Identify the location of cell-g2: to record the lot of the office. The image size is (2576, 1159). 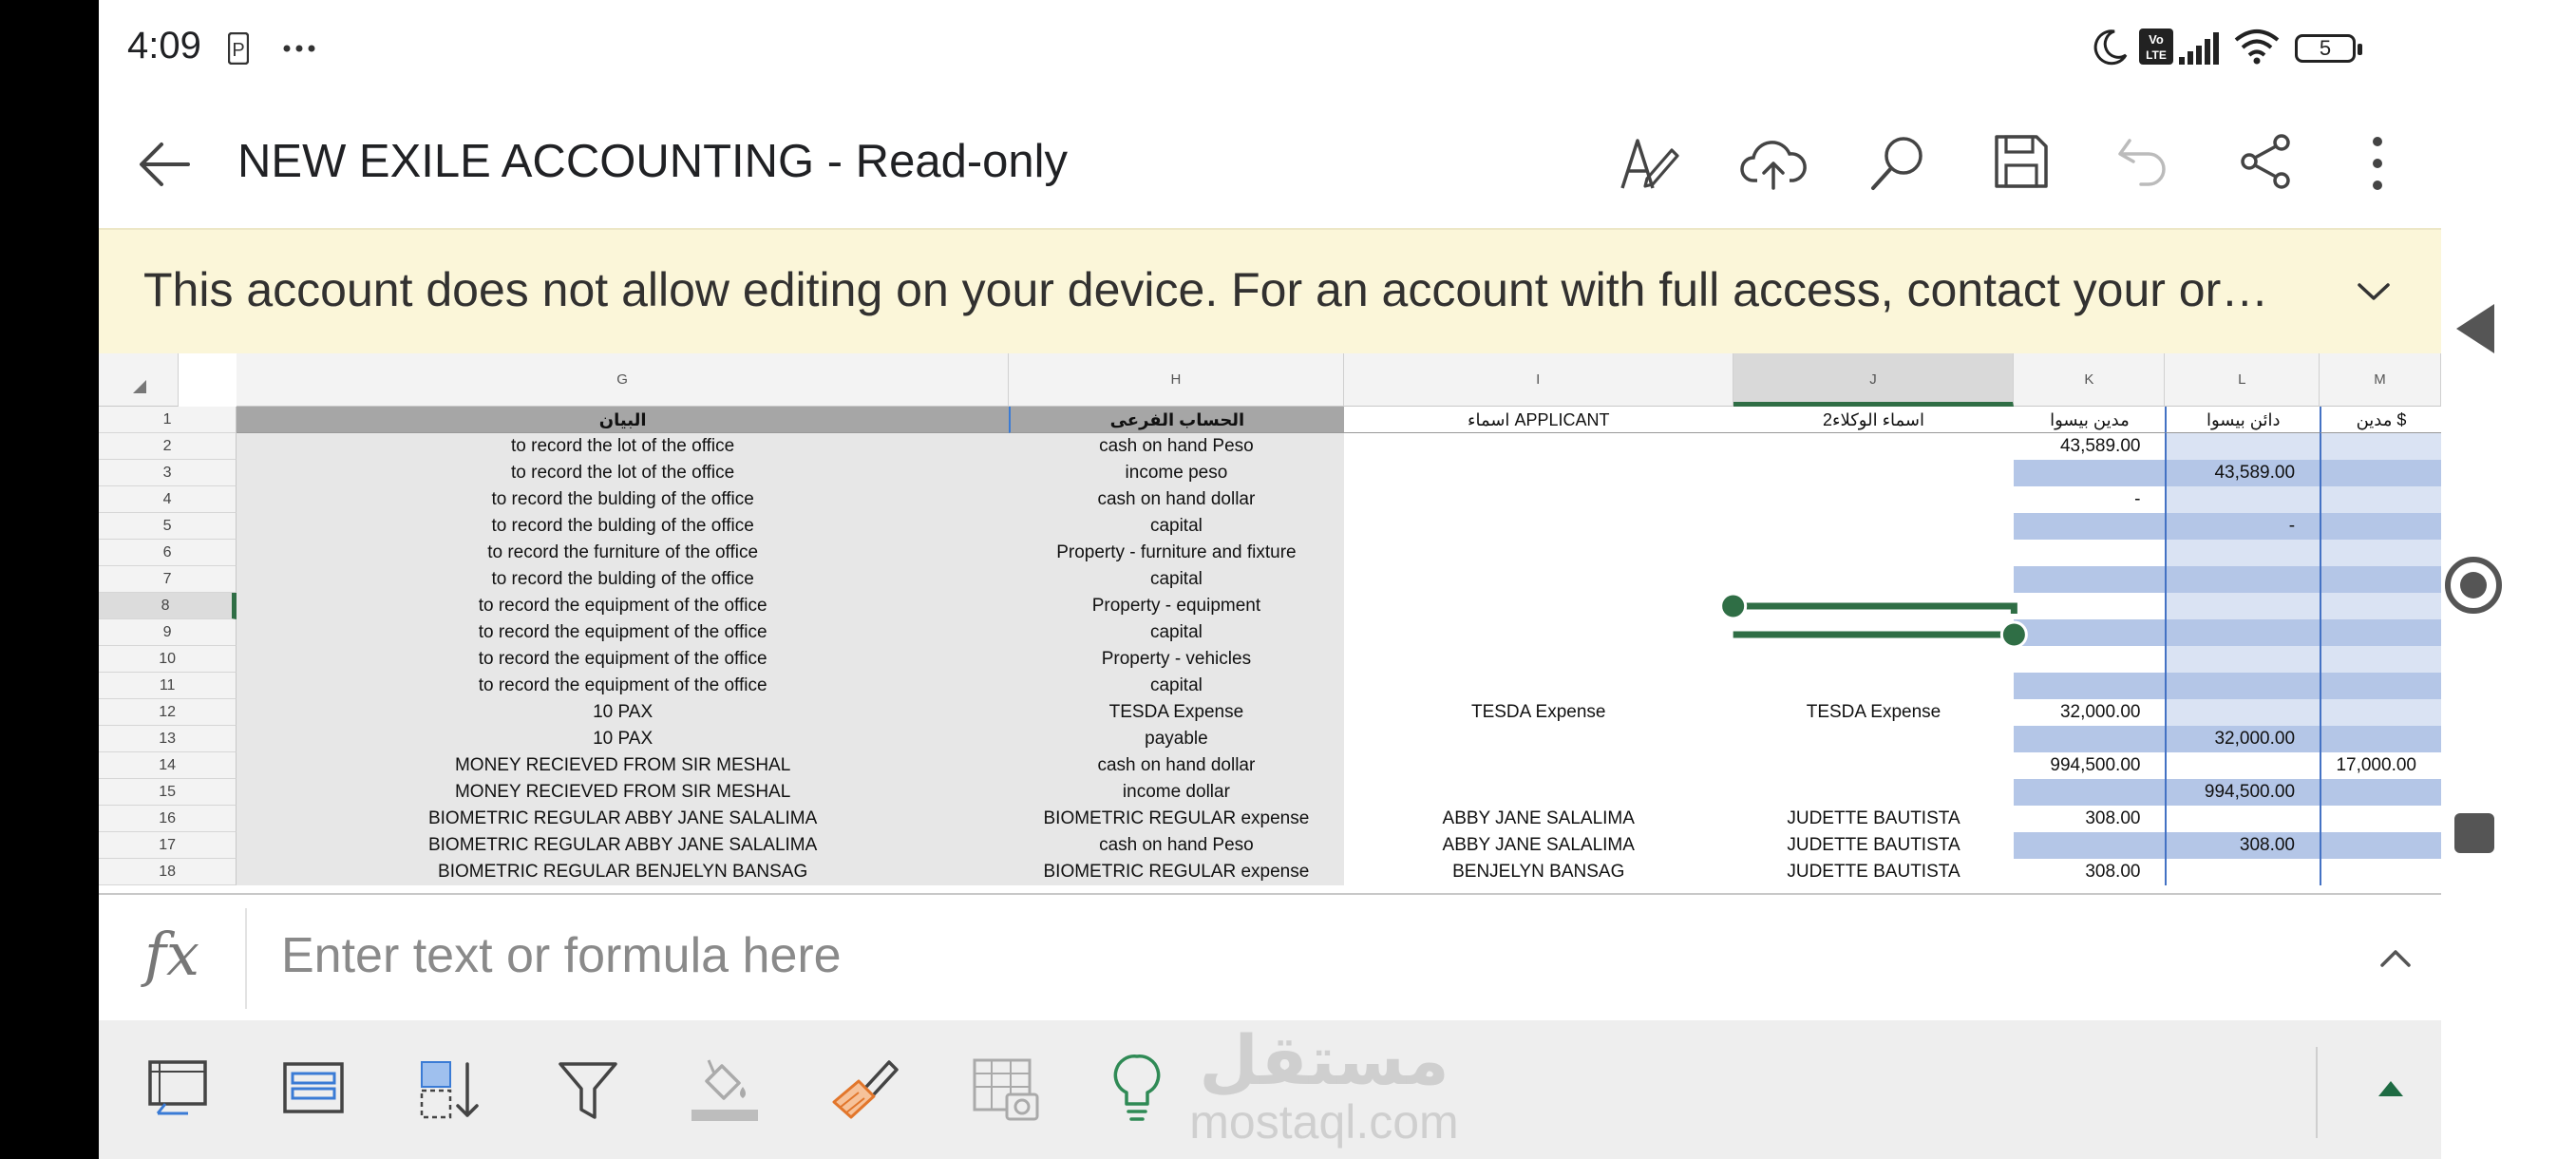
(623, 446).